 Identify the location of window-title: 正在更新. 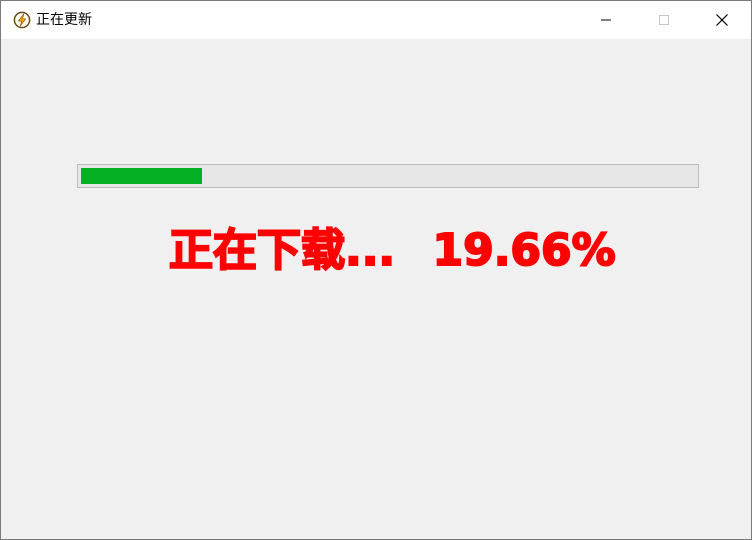
(64, 20).